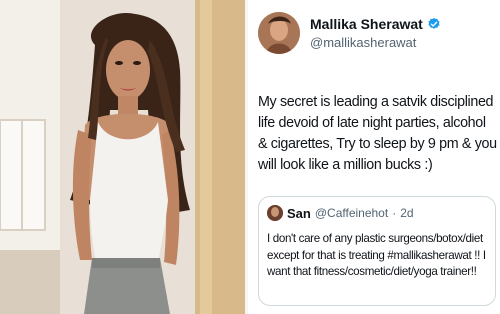  I want to click on display-name: Mallika Sherawat, so click(366, 24).